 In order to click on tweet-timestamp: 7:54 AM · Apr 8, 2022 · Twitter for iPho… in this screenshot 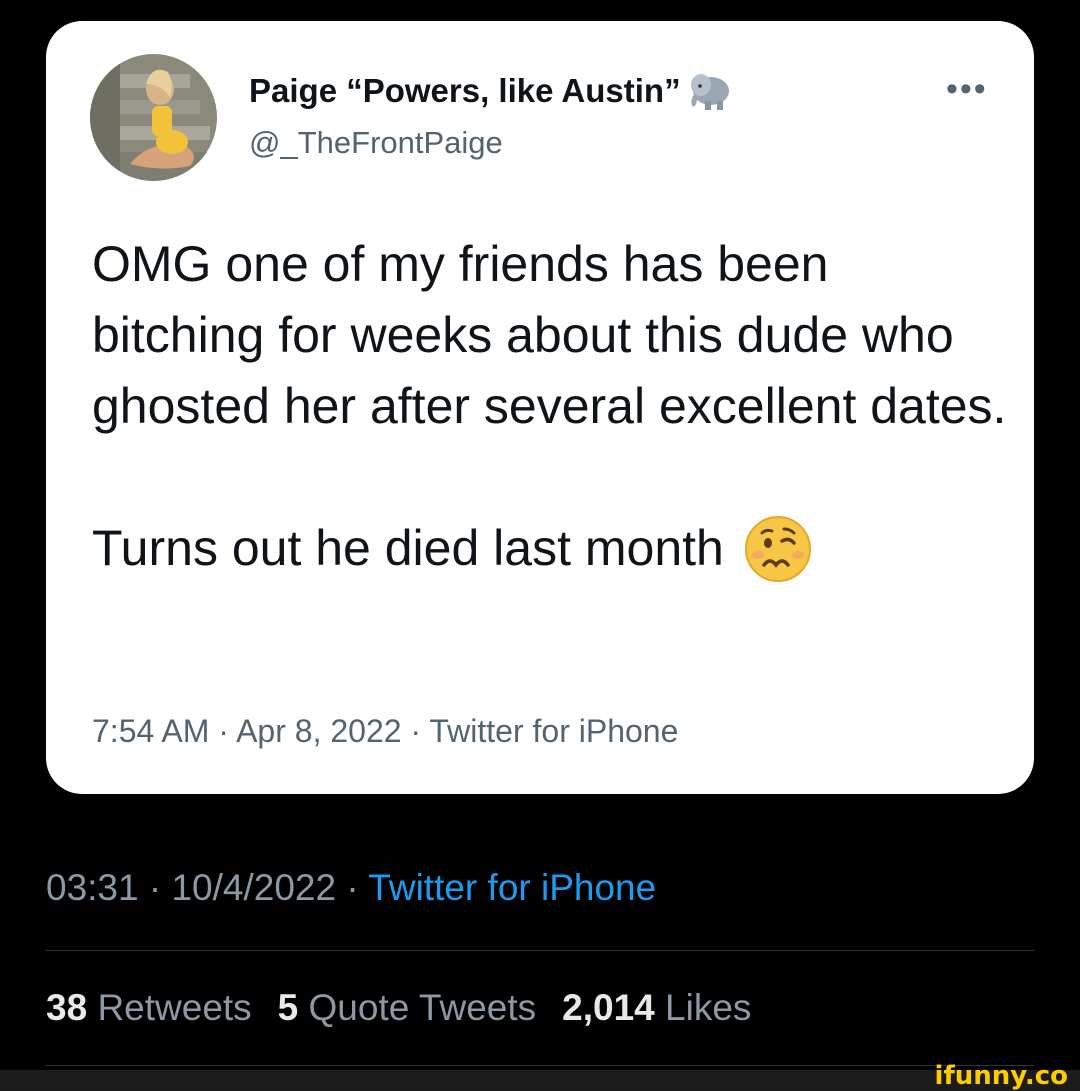, I will do `click(385, 731)`.